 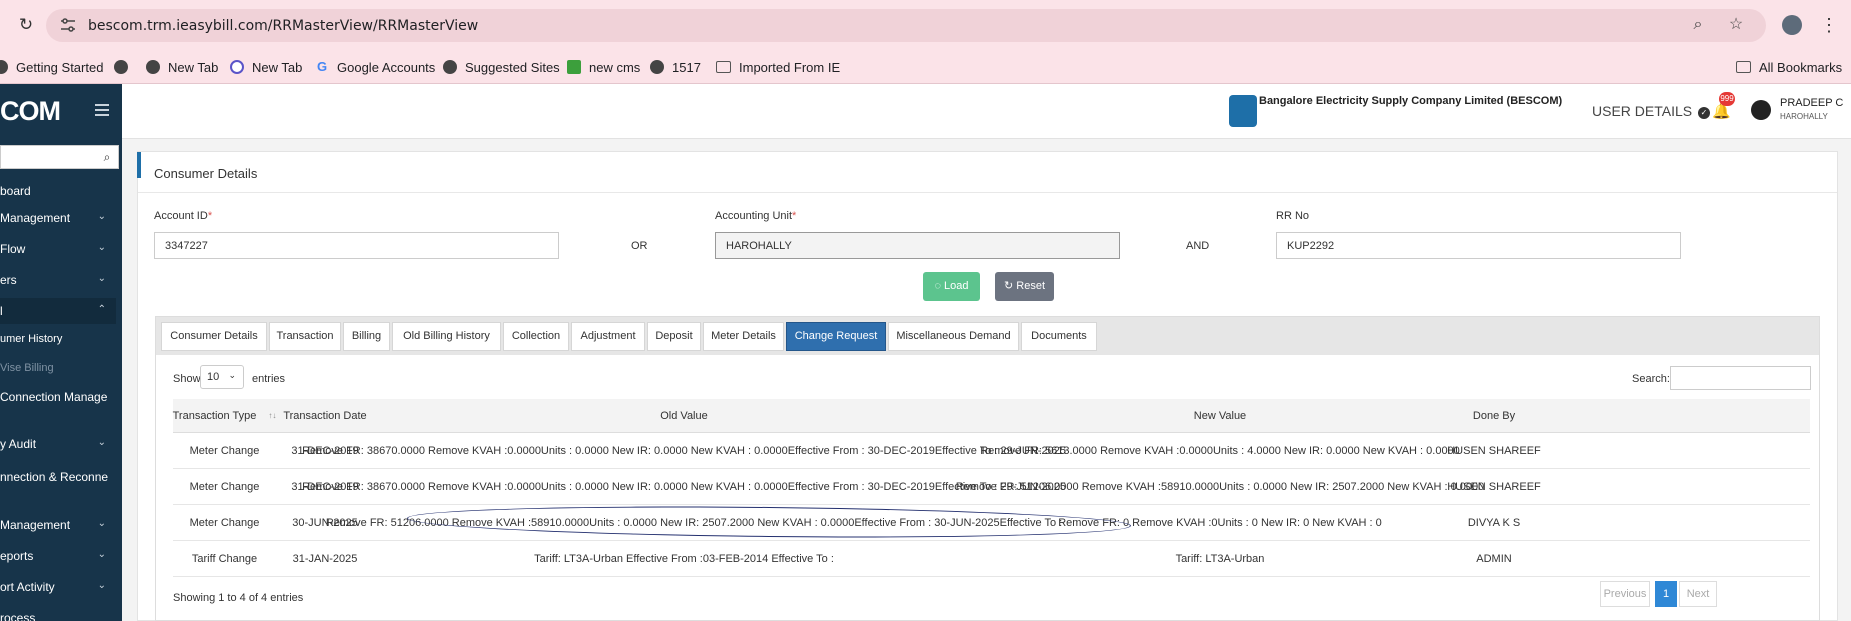 What do you see at coordinates (1059, 336) in the screenshot?
I see `tab-documents: Documents` at bounding box center [1059, 336].